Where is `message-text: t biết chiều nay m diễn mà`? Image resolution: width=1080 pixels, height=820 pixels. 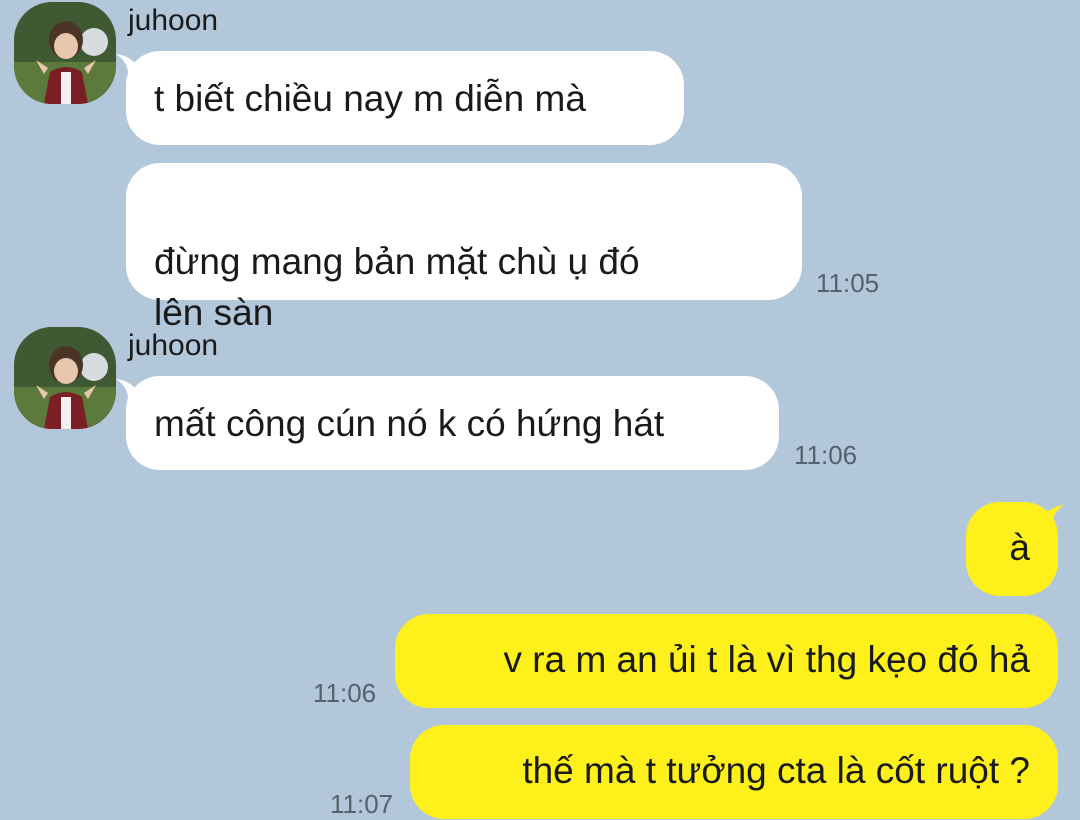
message-text: t biết chiều nay m diễn mà is located at coordinates (370, 98).